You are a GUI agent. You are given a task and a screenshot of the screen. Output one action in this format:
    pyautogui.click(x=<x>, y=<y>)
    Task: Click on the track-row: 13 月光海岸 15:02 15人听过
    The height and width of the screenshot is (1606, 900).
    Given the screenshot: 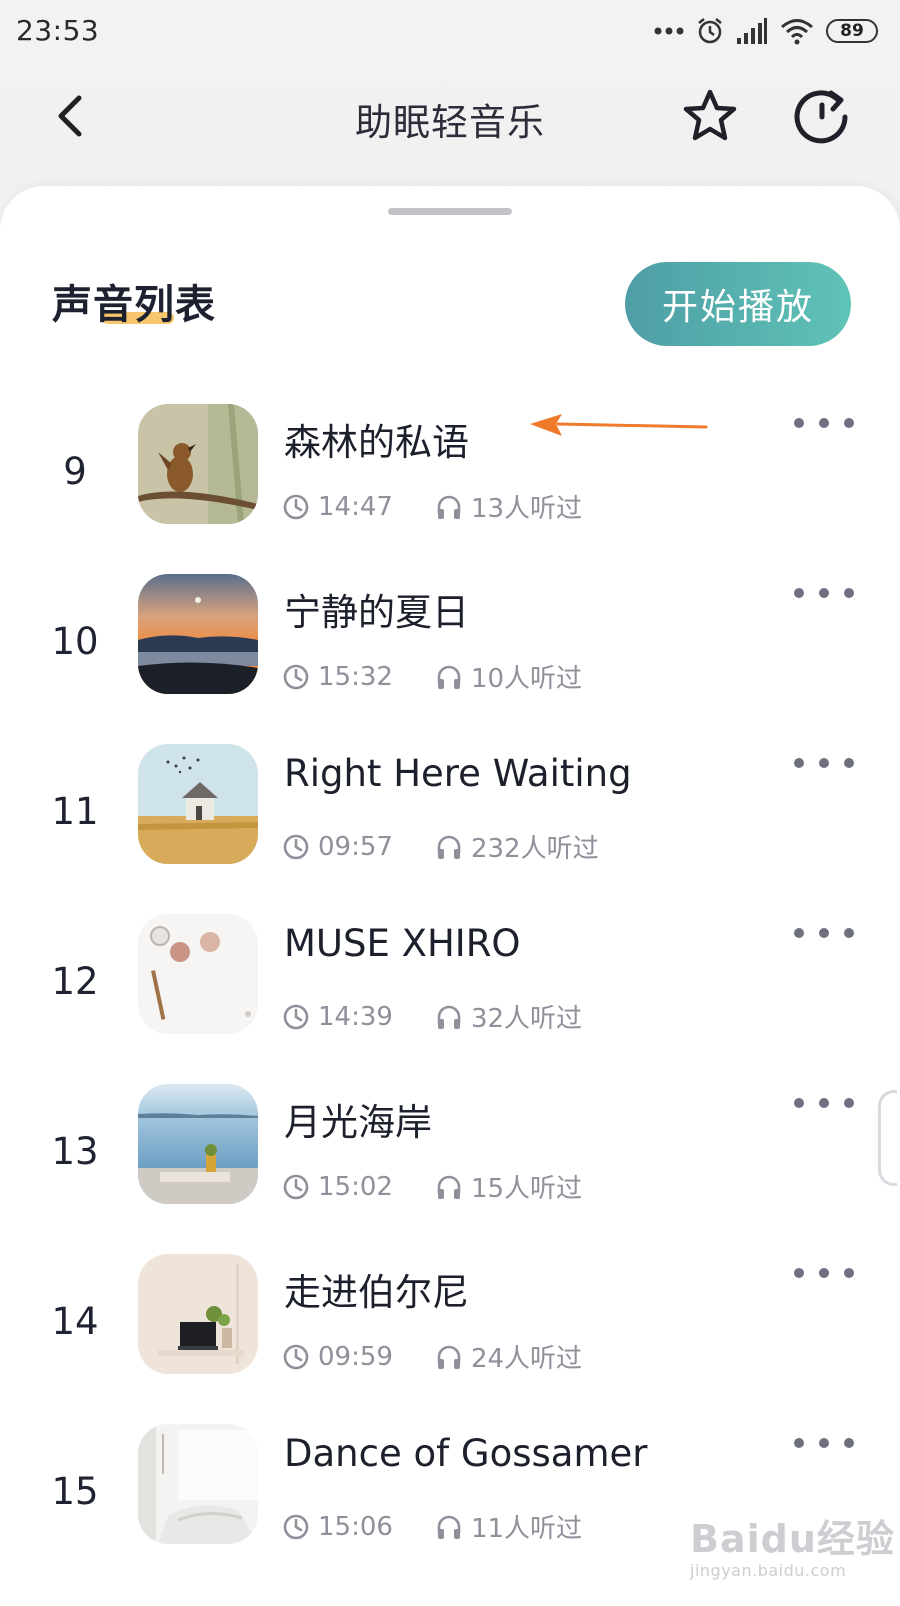 What is the action you would take?
    pyautogui.click(x=450, y=1153)
    